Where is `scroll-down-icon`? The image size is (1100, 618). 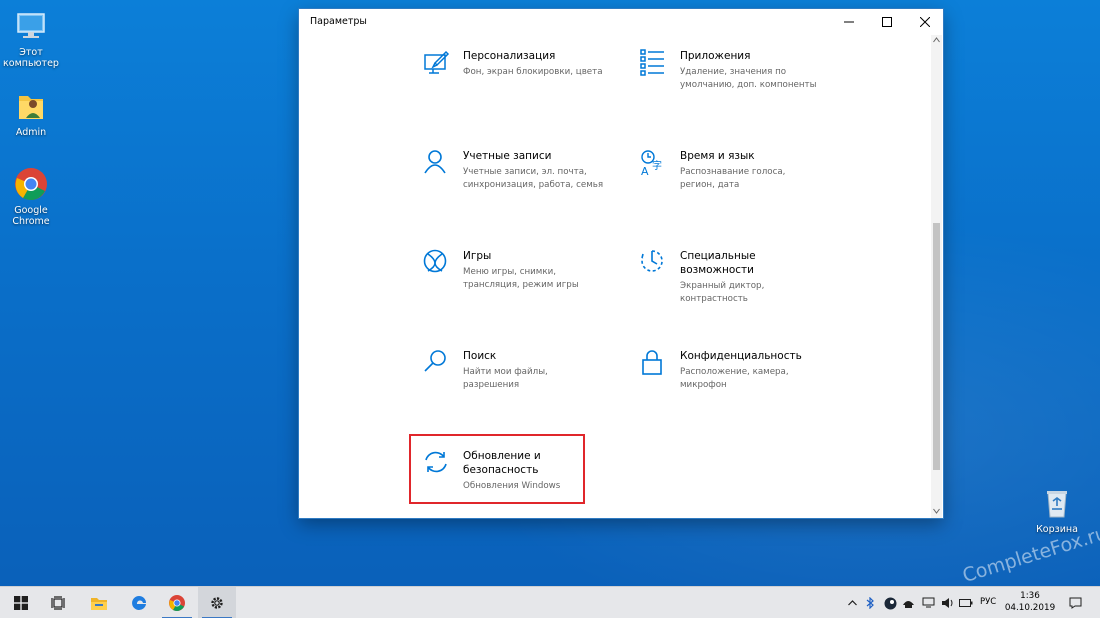
scroll-down-icon is located at coordinates (936, 511).